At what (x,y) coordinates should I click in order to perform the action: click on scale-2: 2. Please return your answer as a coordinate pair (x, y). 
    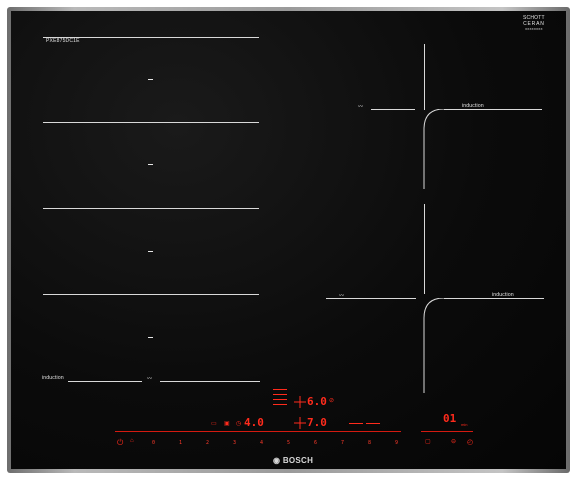
    Looking at the image, I should click on (207, 443).